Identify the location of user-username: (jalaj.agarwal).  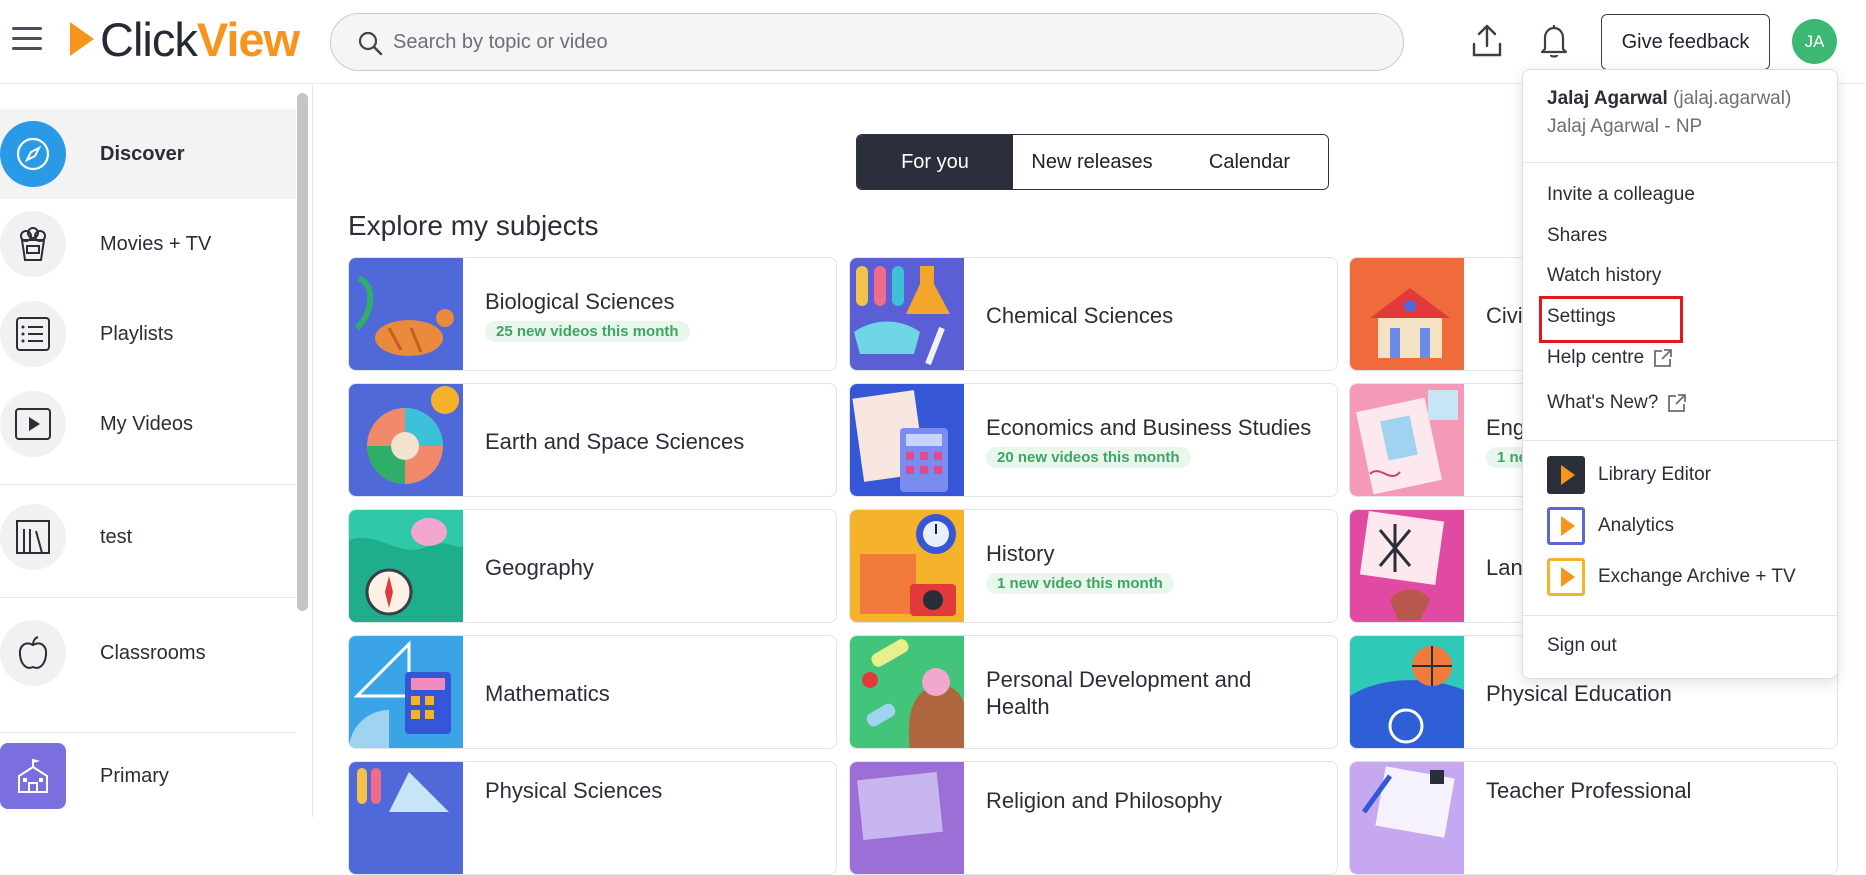
(1732, 98).